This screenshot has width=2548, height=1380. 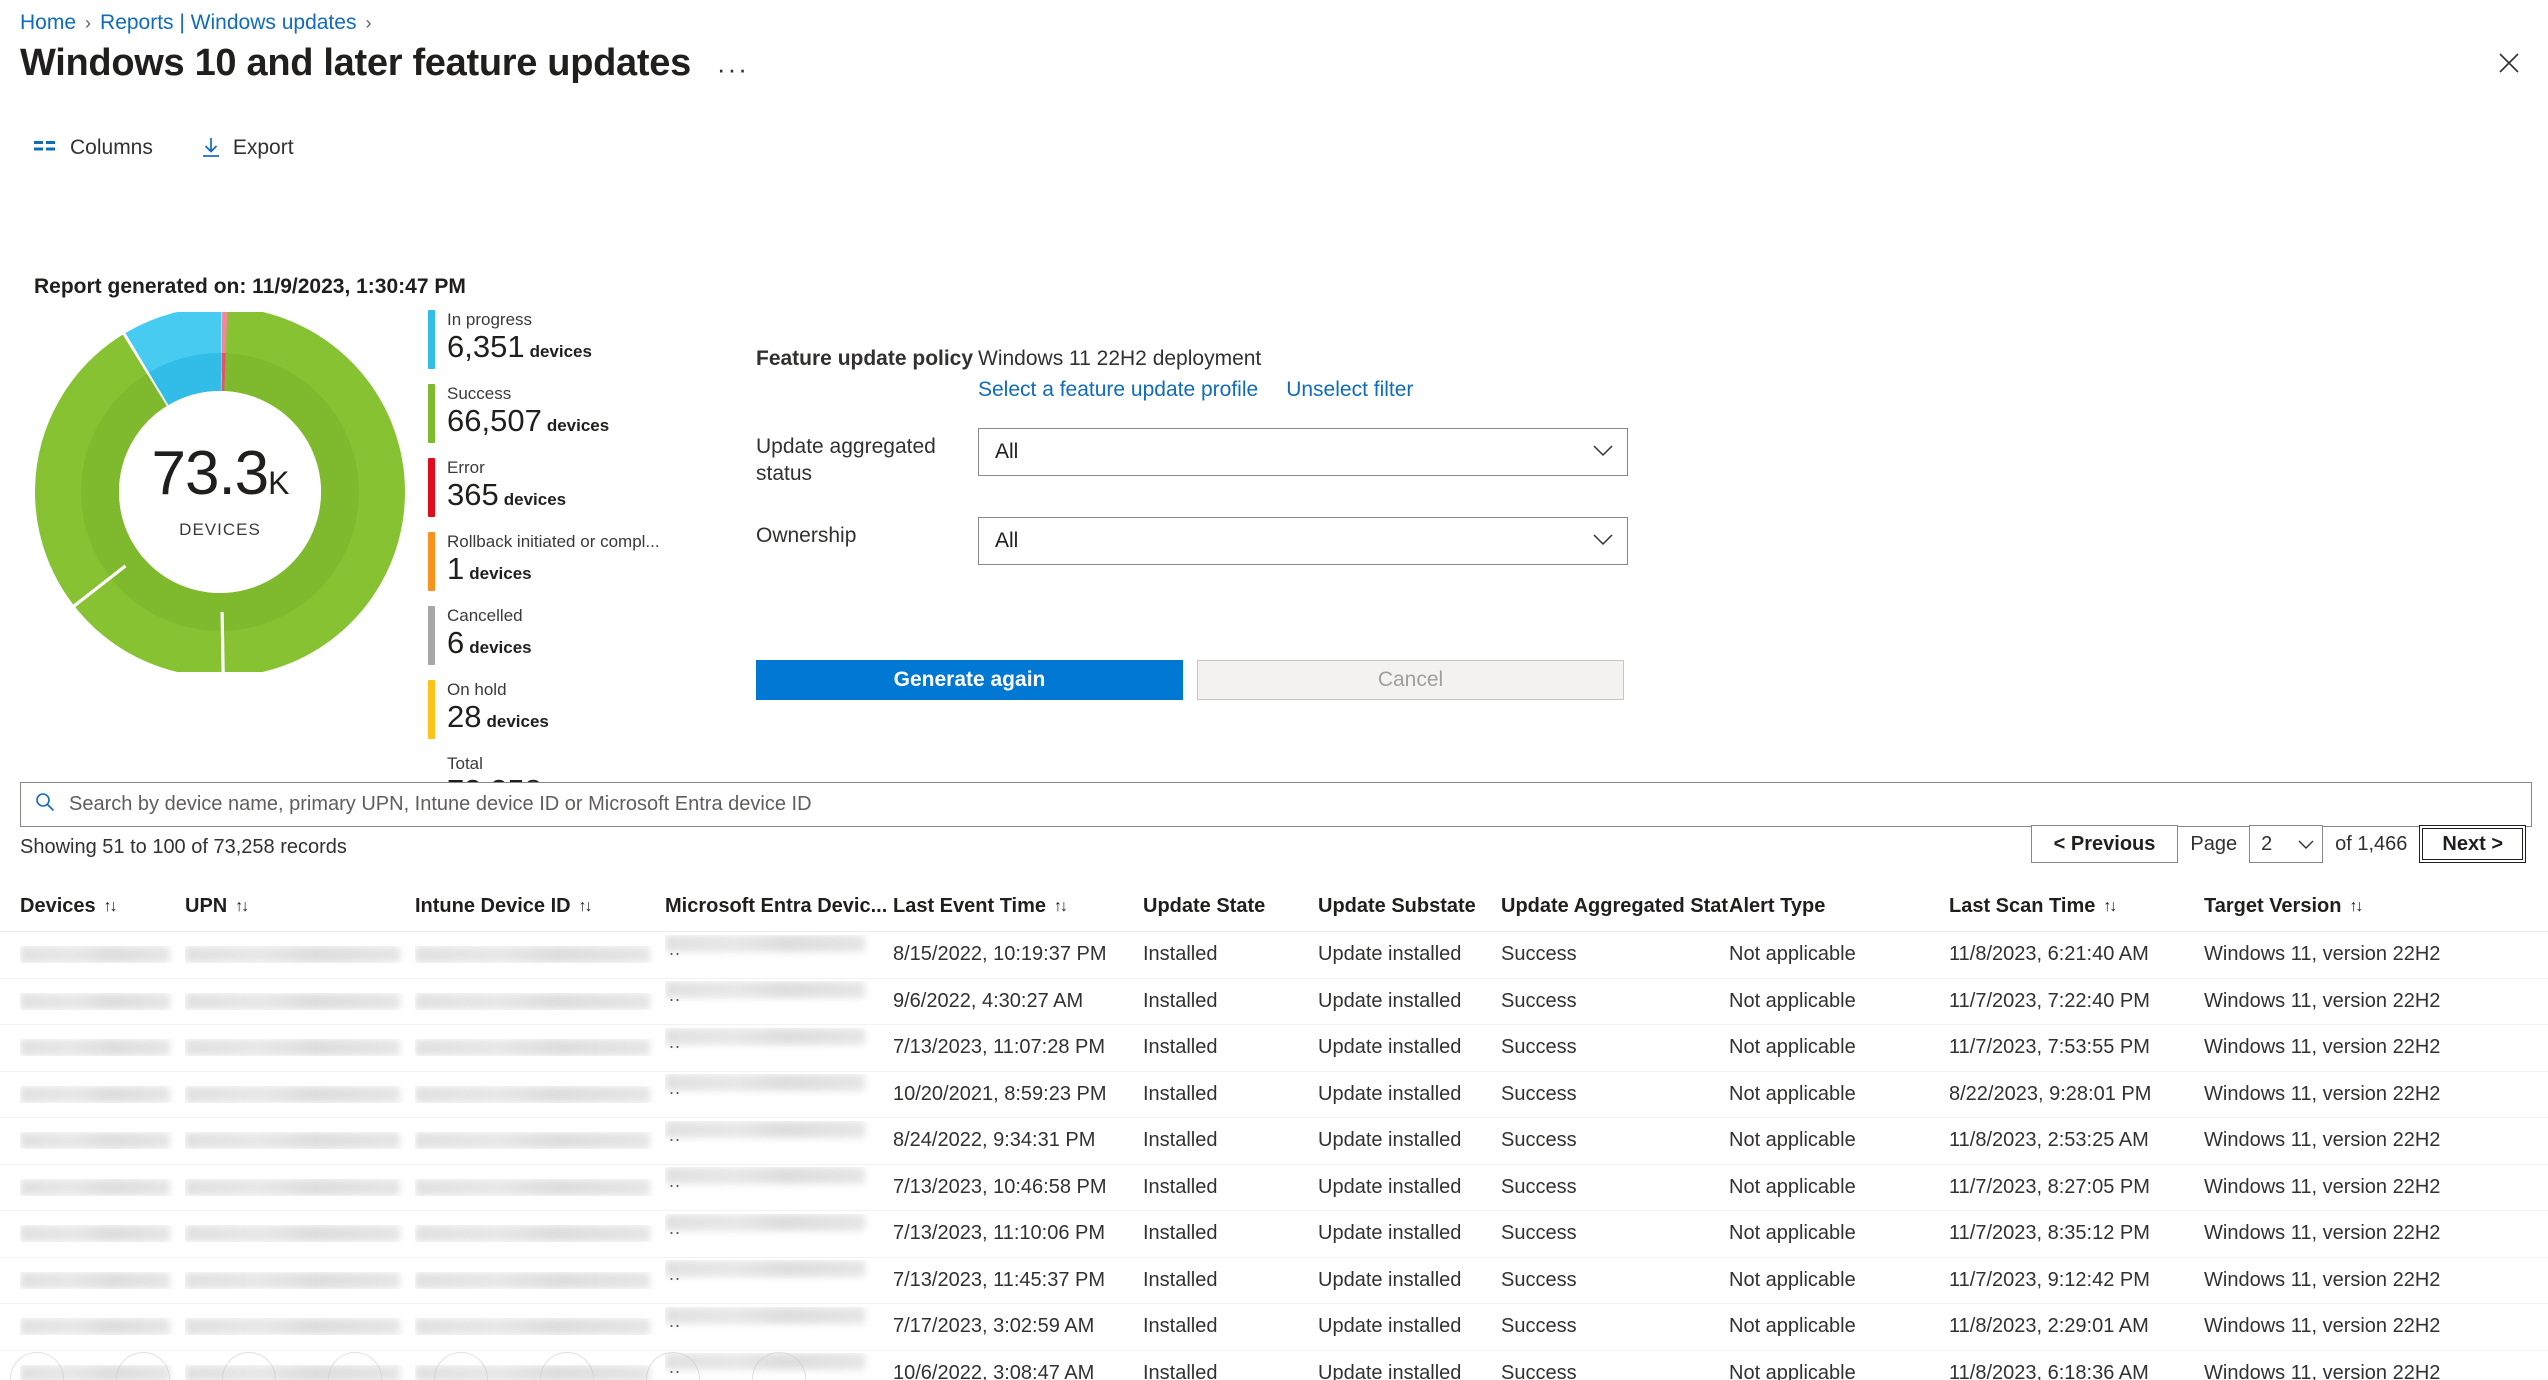 I want to click on export-button: Export, so click(x=247, y=148).